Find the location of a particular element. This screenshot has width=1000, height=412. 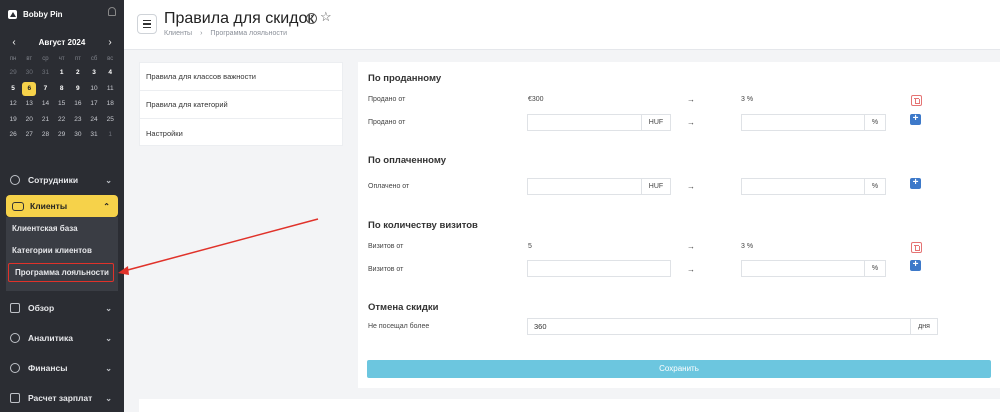

sidebar-item-clients: Клиенты ⌃ is located at coordinates (62, 206).